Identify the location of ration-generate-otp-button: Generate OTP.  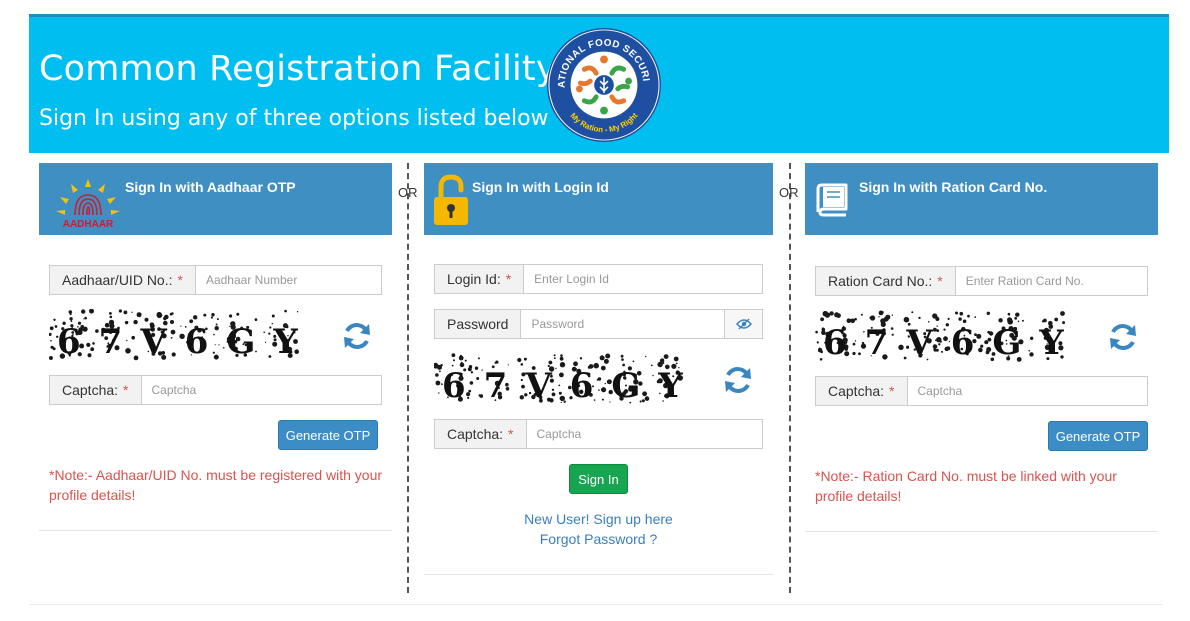
(1098, 436).